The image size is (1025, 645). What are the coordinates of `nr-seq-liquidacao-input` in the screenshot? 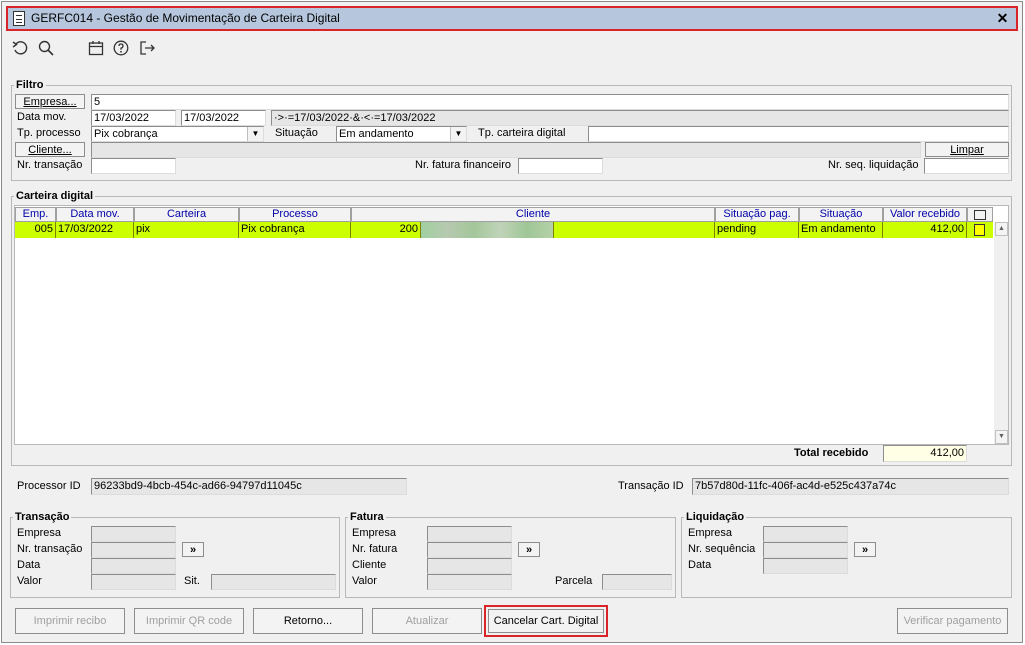 It's located at (966, 166).